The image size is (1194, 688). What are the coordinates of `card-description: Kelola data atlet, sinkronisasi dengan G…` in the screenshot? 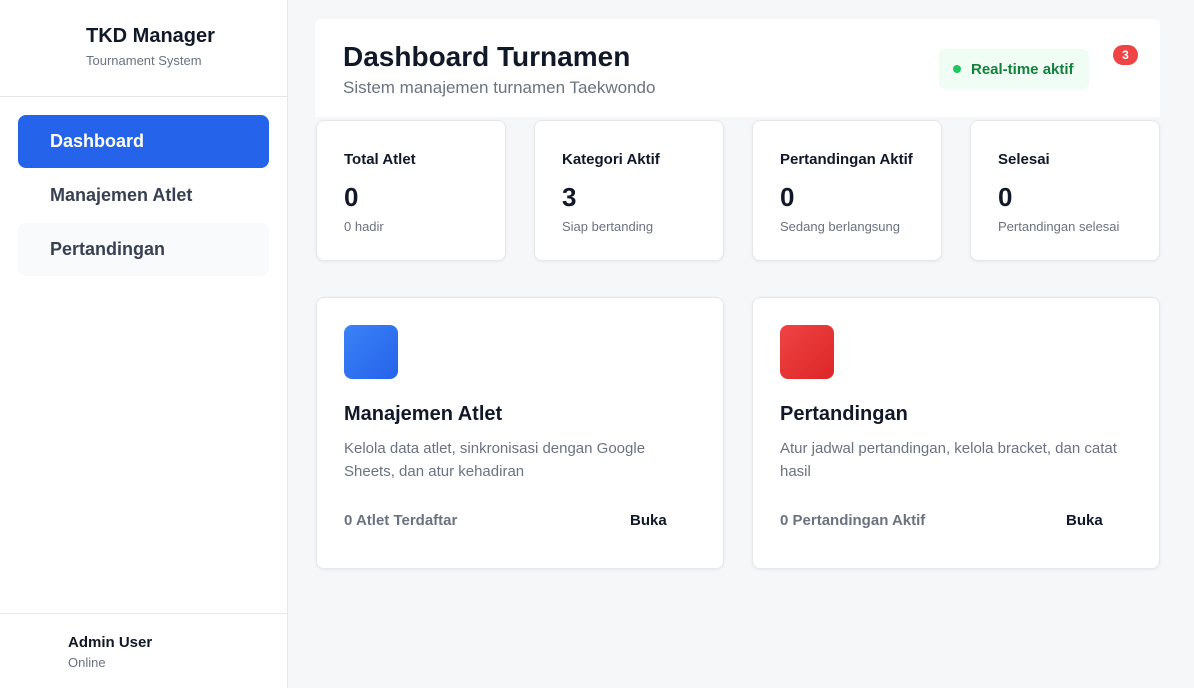 It's located at (495, 460).